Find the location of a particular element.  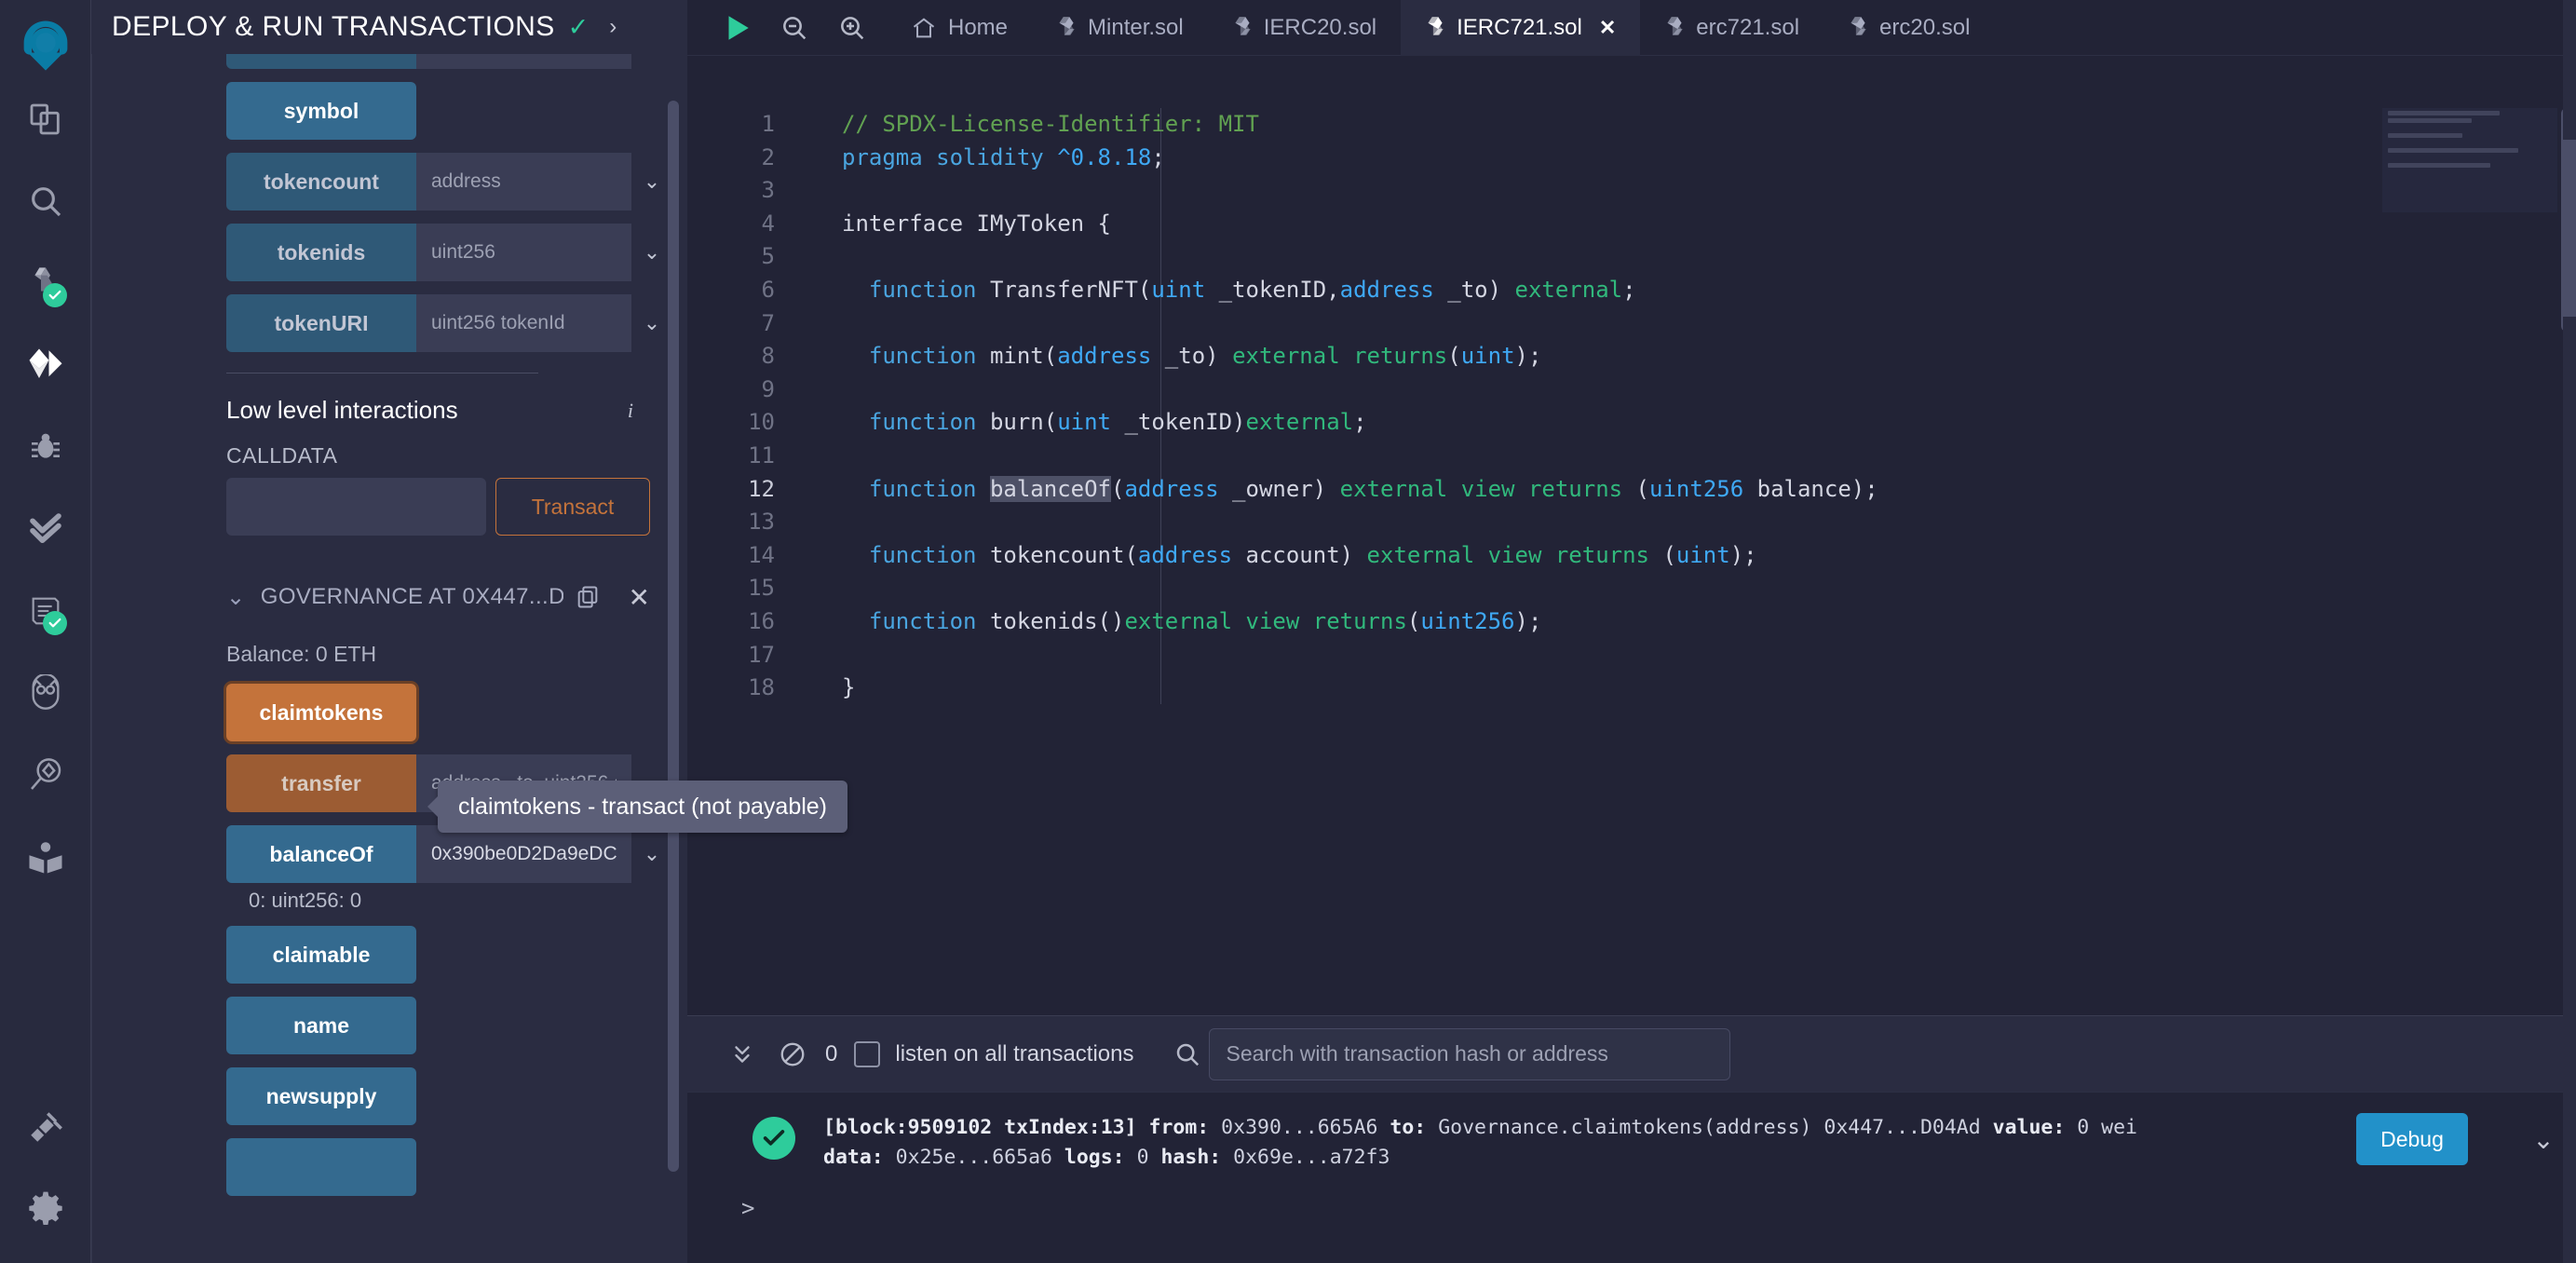

sidebar-item-file-explorer is located at coordinates (45, 119).